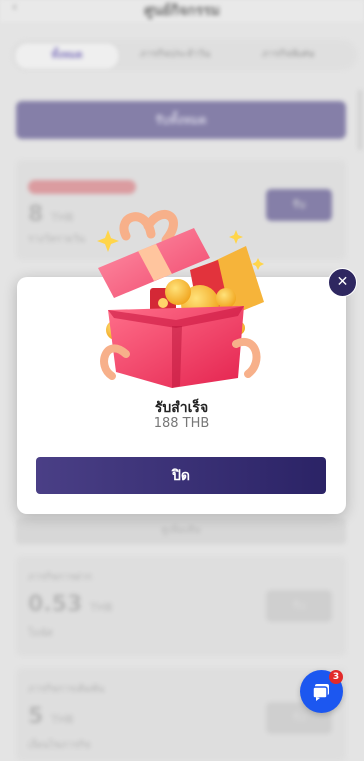 Image resolution: width=364 pixels, height=761 pixels. Describe the element at coordinates (180, 299) in the screenshot. I see `gift-box-icon` at that location.